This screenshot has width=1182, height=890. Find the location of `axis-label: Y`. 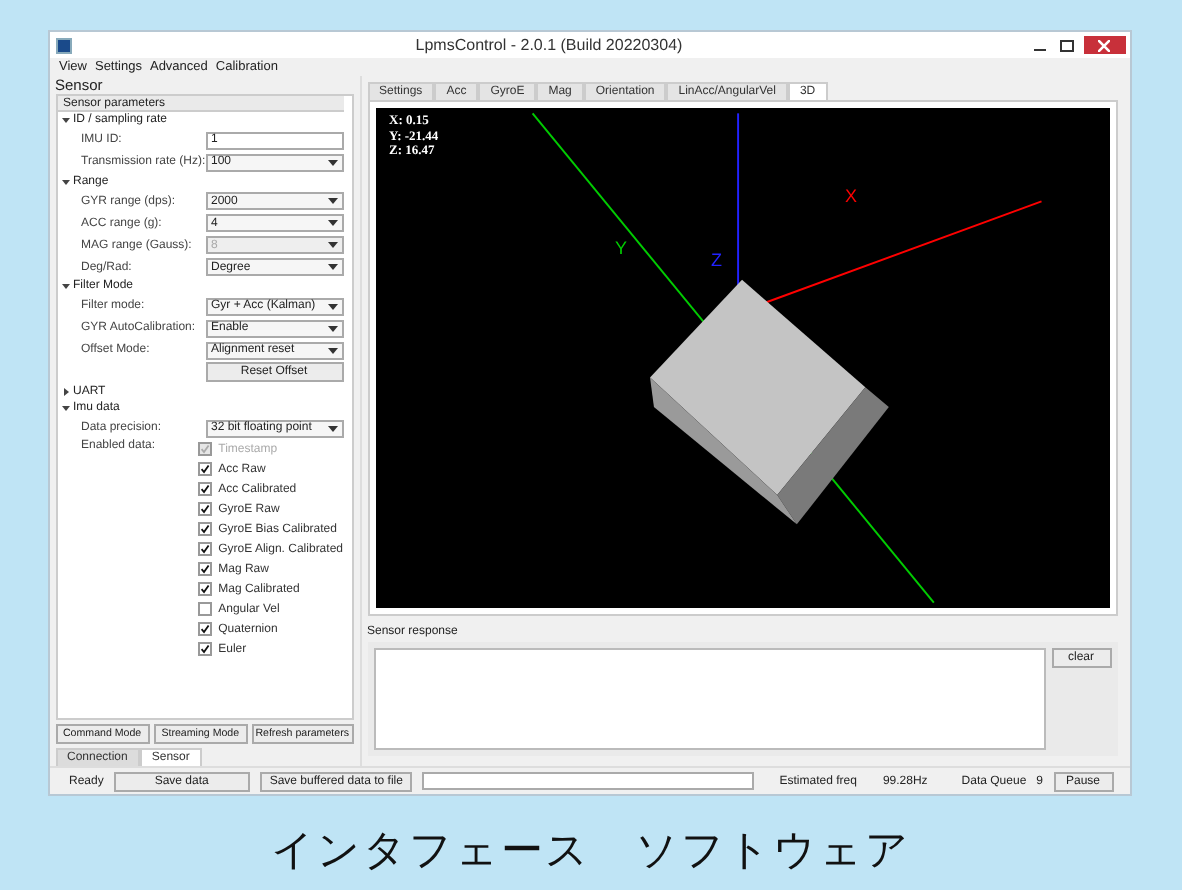

axis-label: Y is located at coordinates (621, 249).